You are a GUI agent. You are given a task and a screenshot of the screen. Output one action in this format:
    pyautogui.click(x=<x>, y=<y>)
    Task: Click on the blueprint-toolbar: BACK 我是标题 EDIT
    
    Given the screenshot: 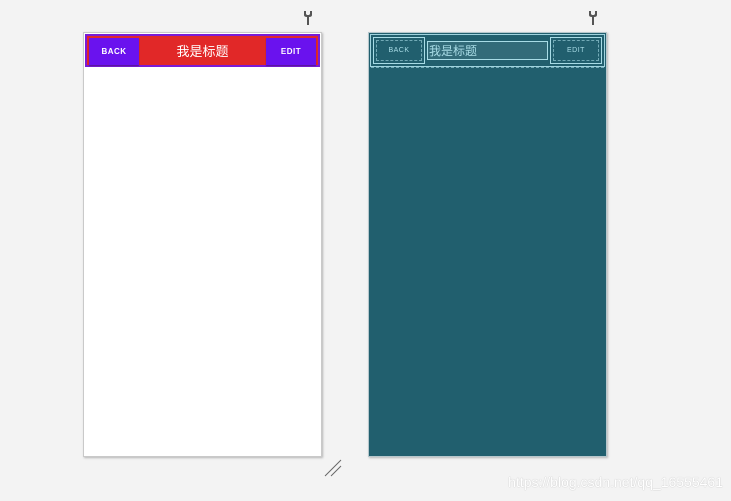 What is the action you would take?
    pyautogui.click(x=487, y=51)
    